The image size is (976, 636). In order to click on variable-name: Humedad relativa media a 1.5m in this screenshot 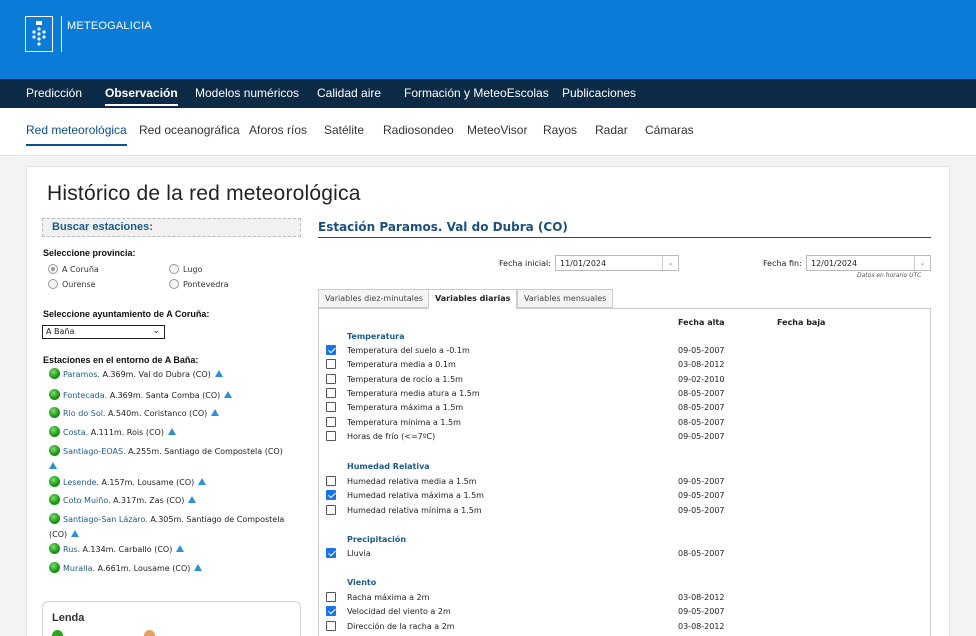, I will do `click(412, 481)`.